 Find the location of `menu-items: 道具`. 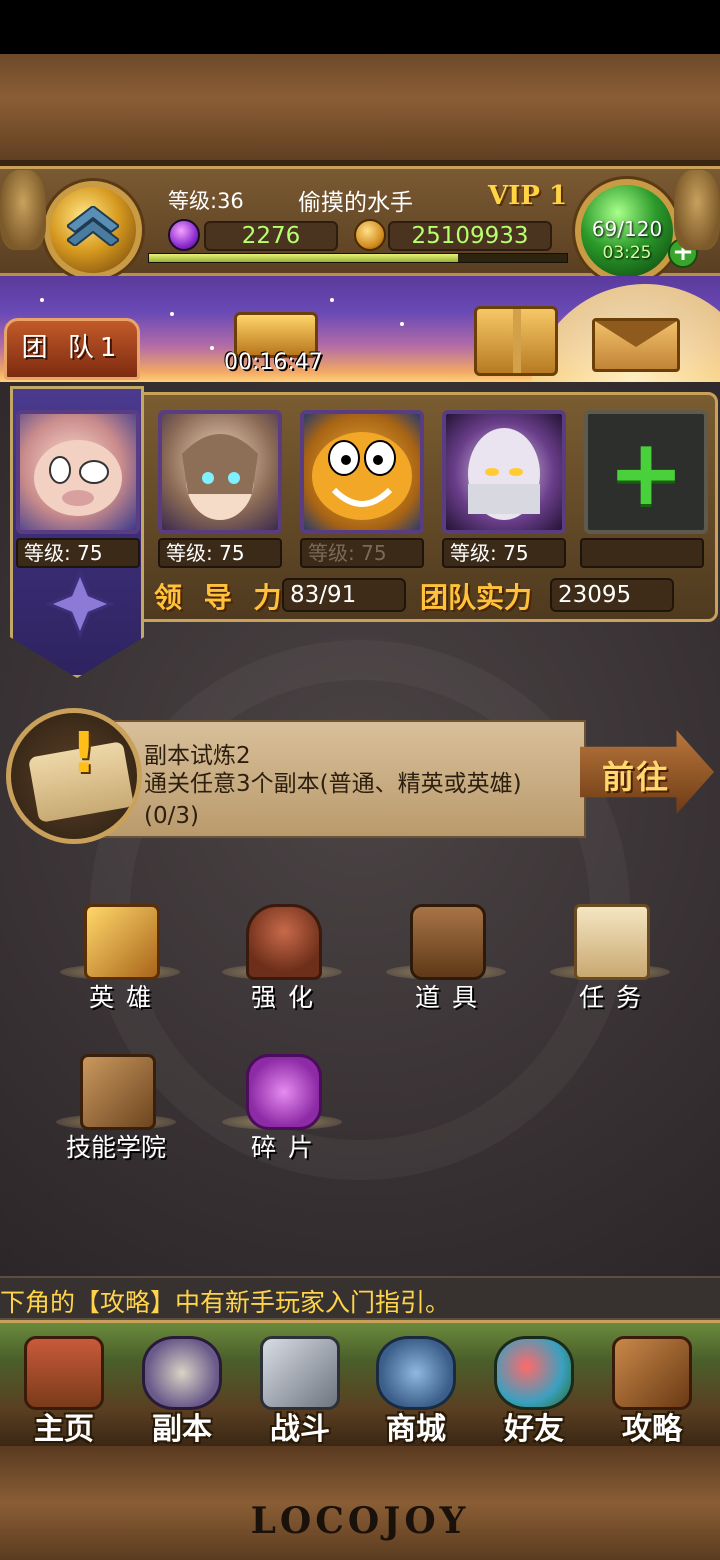

menu-items: 道具 is located at coordinates (446, 969).